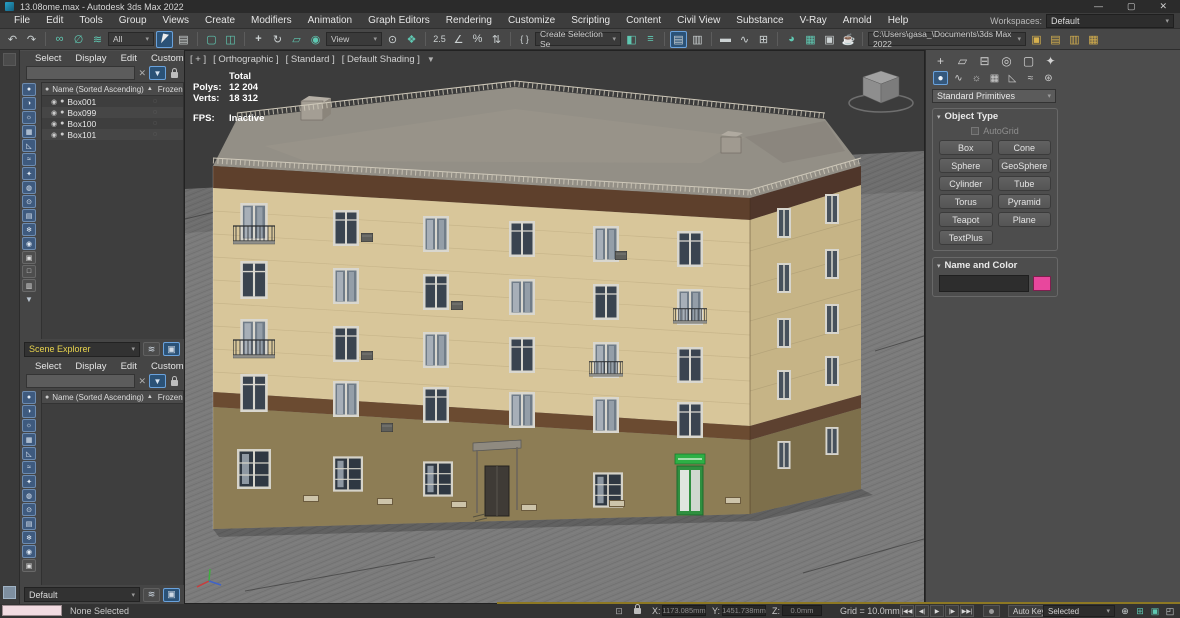  What do you see at coordinates (392, 39) in the screenshot?
I see `use-pivot-center-icon: ⊙` at bounding box center [392, 39].